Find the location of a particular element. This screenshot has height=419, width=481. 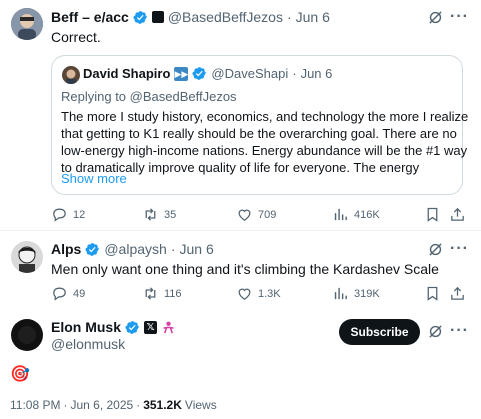

views-count: 351.2K is located at coordinates (162, 405).